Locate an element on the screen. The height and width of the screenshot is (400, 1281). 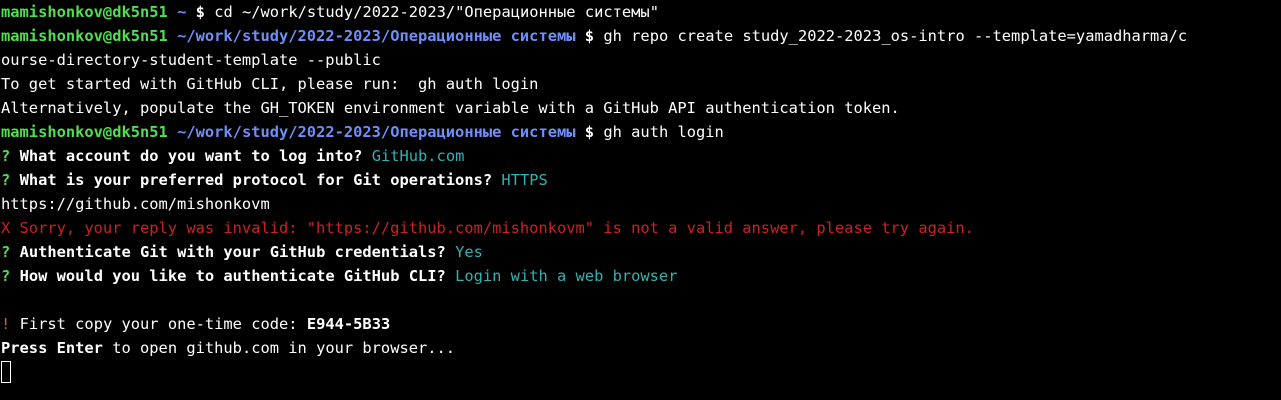
code-label: First copy your one-time code: is located at coordinates (158, 324).